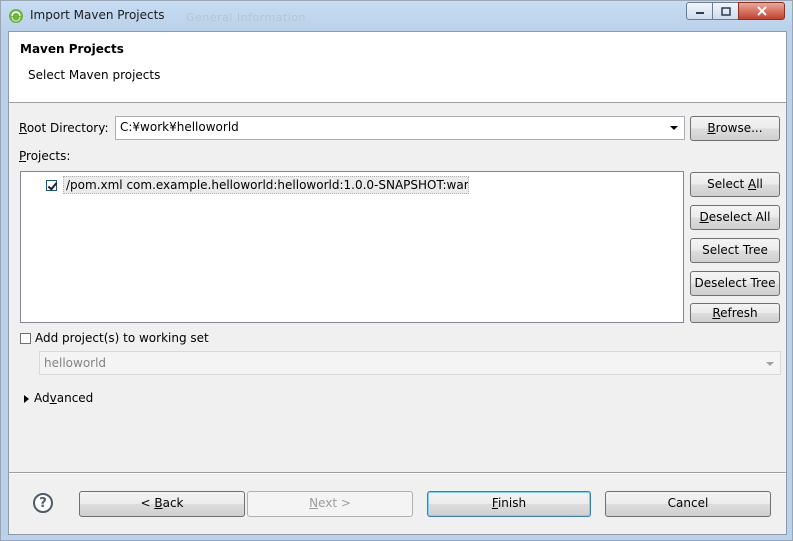  Describe the element at coordinates (122, 338) in the screenshot. I see `working-set-label: Add project(s) to working set` at that location.